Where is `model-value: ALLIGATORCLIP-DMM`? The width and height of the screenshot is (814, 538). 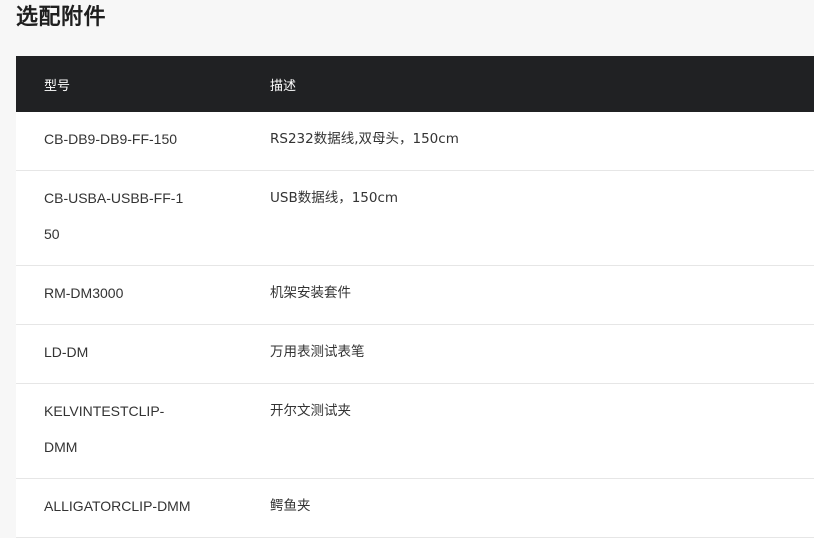
model-value: ALLIGATORCLIP-DMM is located at coordinates (117, 506).